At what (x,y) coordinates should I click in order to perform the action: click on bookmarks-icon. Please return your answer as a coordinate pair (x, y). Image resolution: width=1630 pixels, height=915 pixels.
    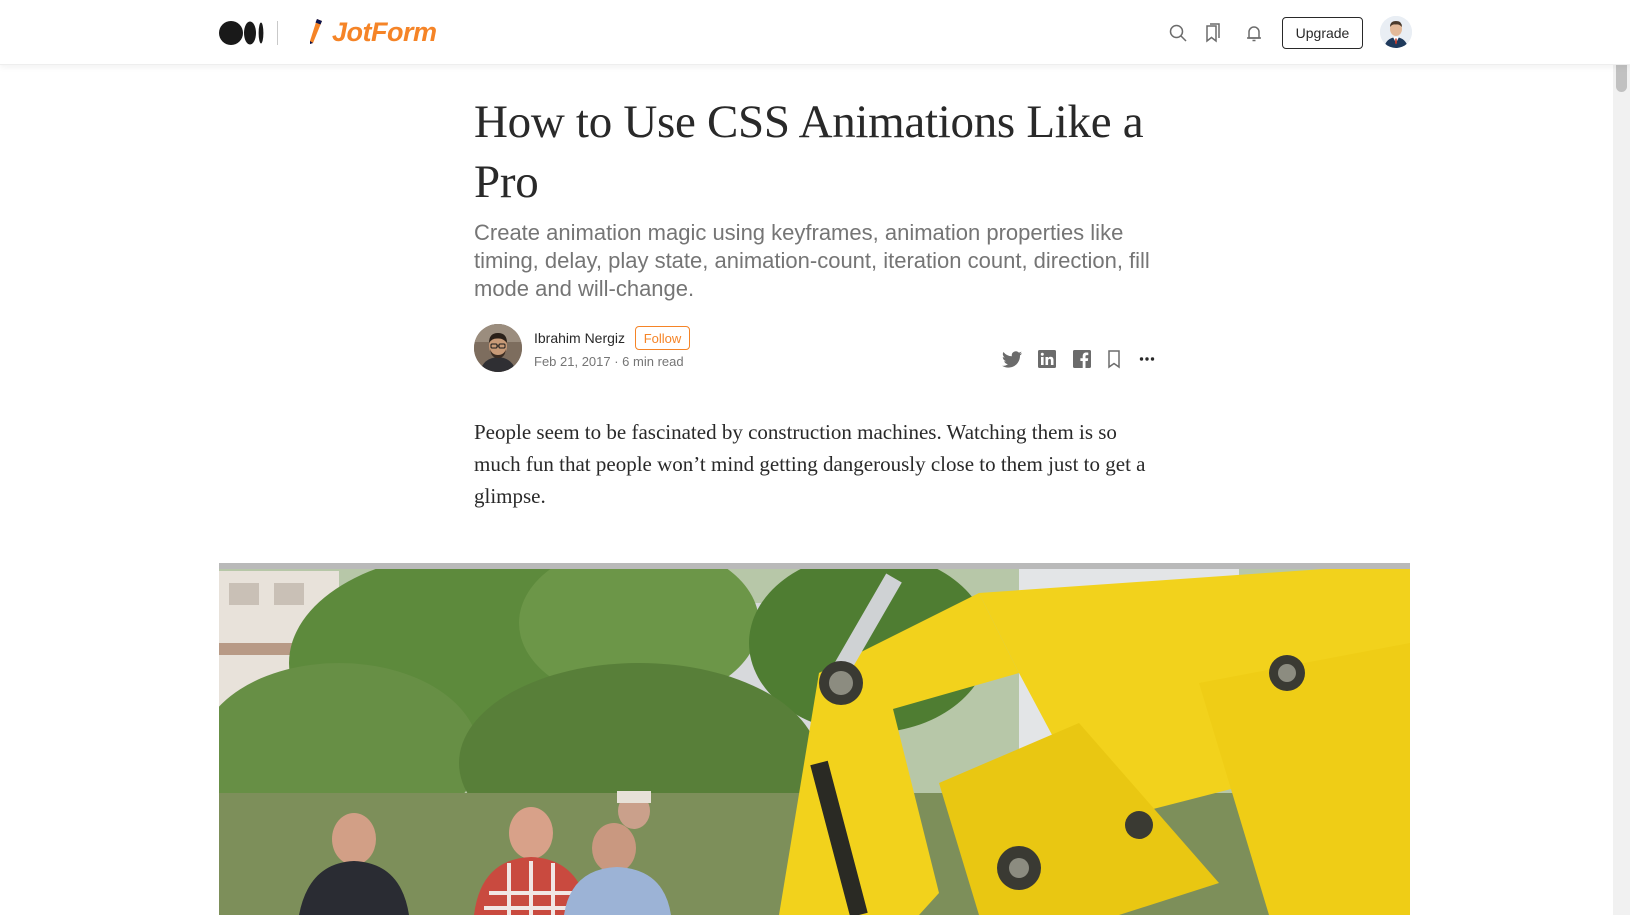
    Looking at the image, I should click on (1213, 33).